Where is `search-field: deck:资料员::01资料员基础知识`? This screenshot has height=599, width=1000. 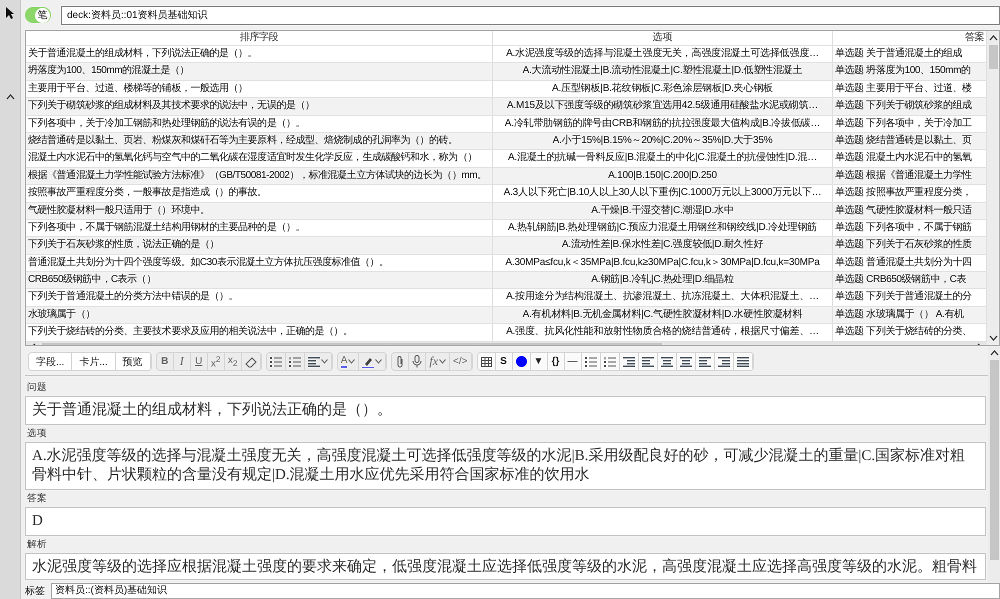 search-field: deck:资料员::01资料员基础知识 is located at coordinates (530, 15).